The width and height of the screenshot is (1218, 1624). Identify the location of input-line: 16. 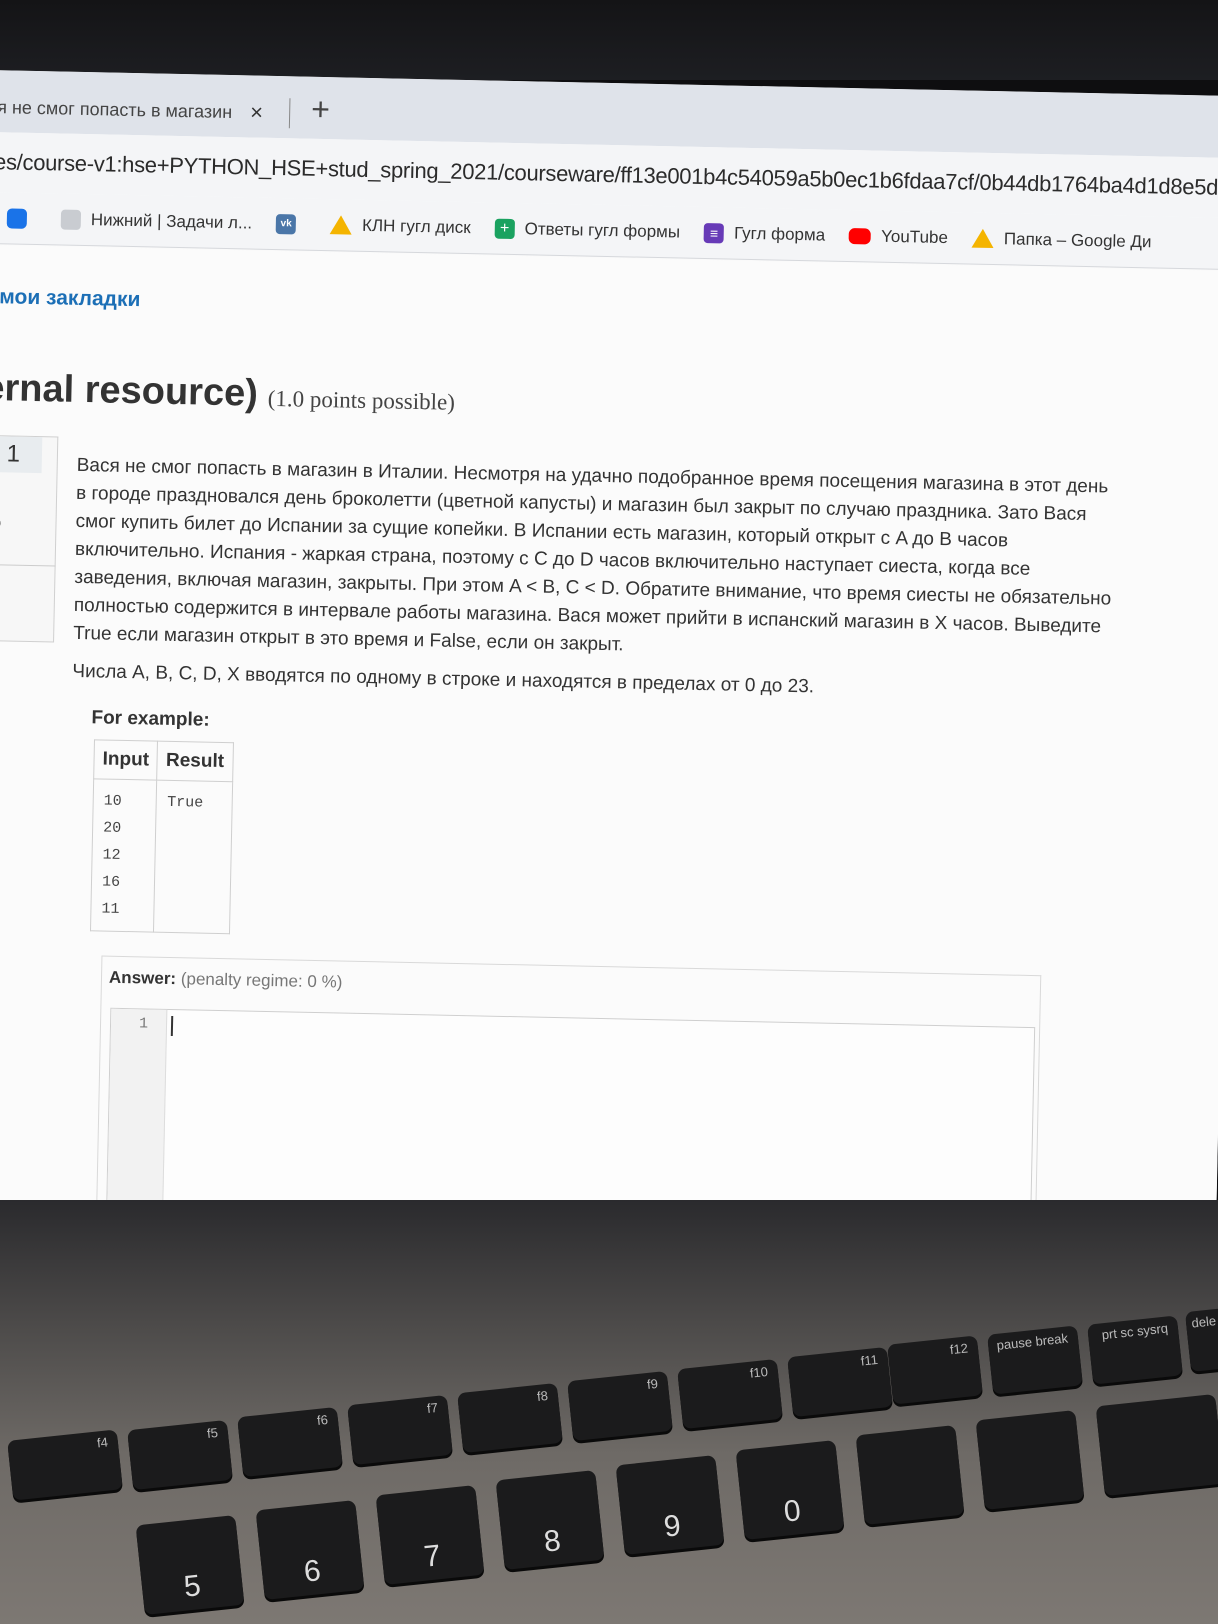
(111, 882).